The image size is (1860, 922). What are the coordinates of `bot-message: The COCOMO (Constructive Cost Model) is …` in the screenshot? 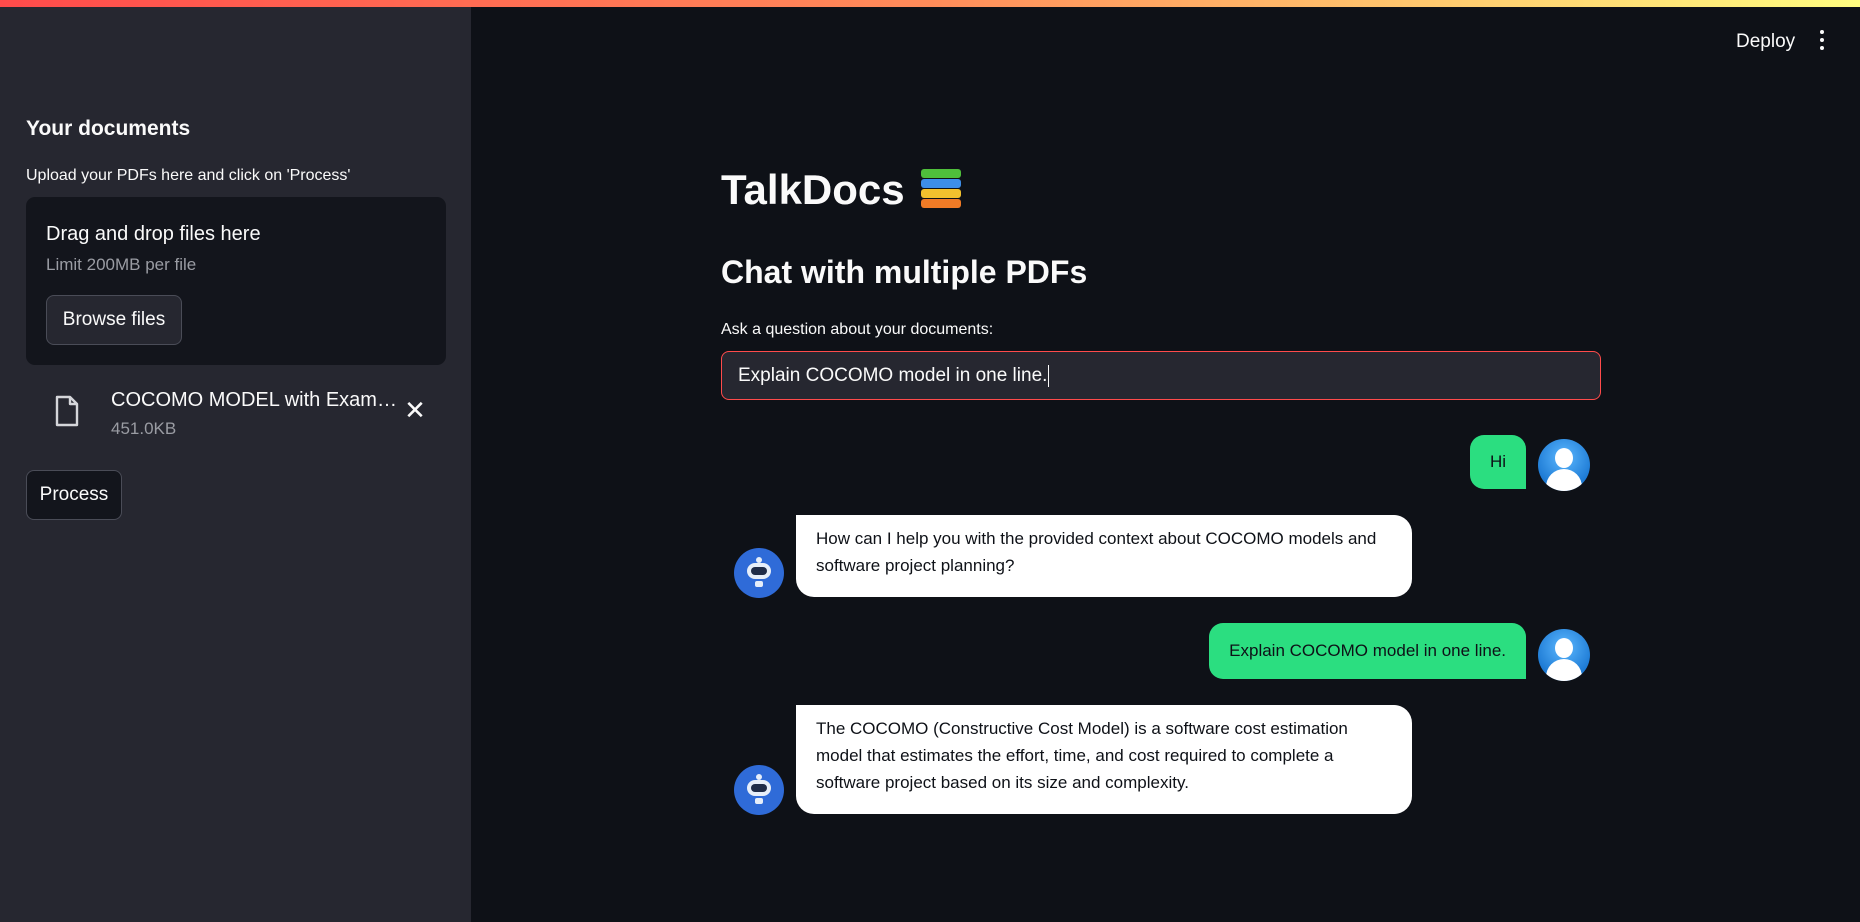 It's located at (1104, 759).